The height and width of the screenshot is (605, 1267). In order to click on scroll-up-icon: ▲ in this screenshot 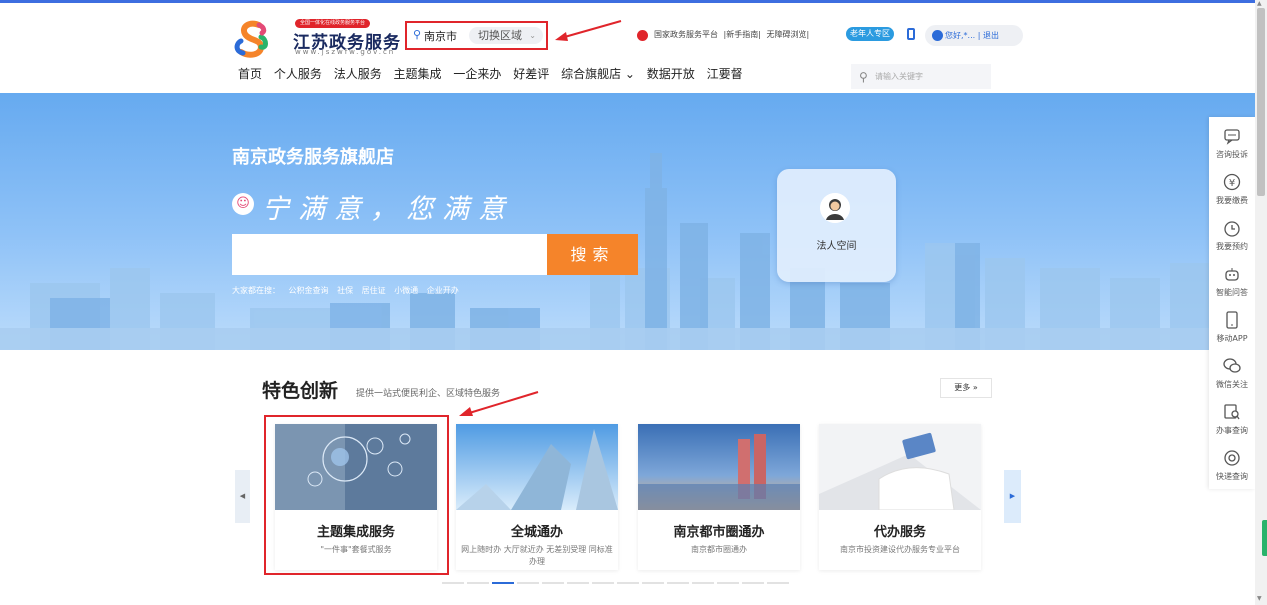, I will do `click(1259, 3)`.